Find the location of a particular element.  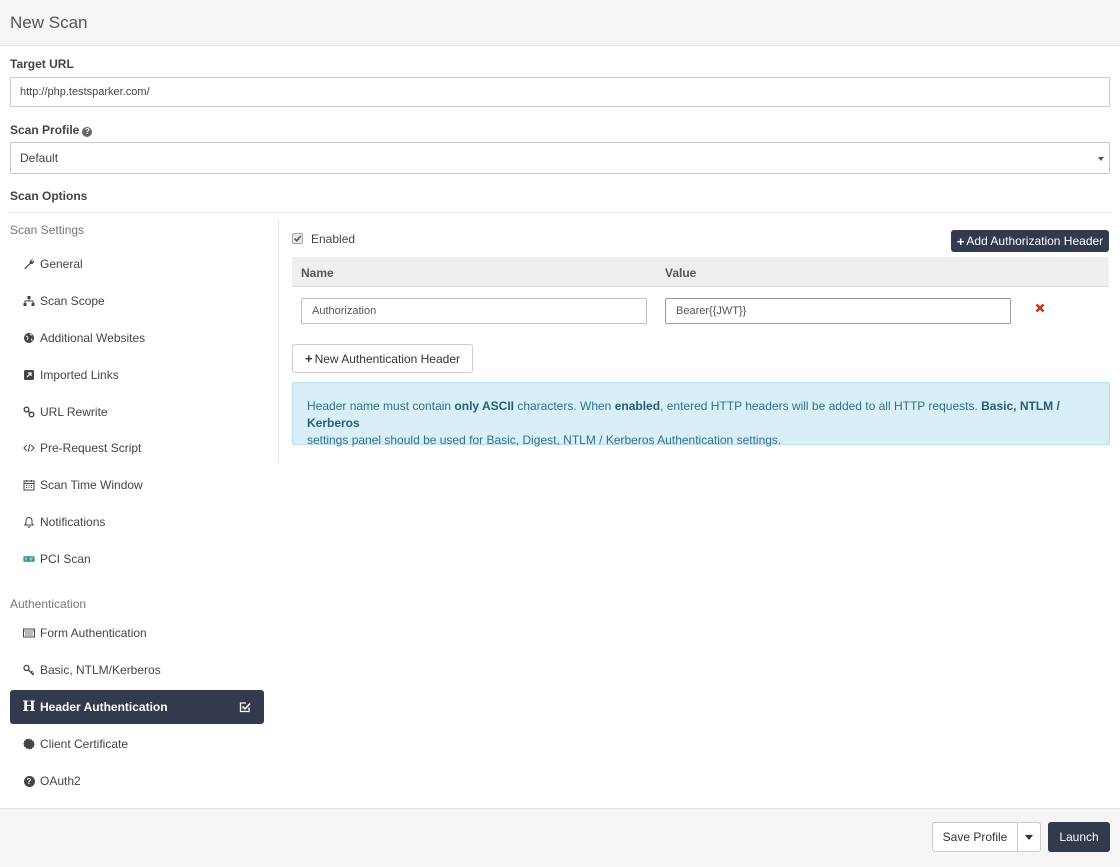

code-icon is located at coordinates (29, 448).